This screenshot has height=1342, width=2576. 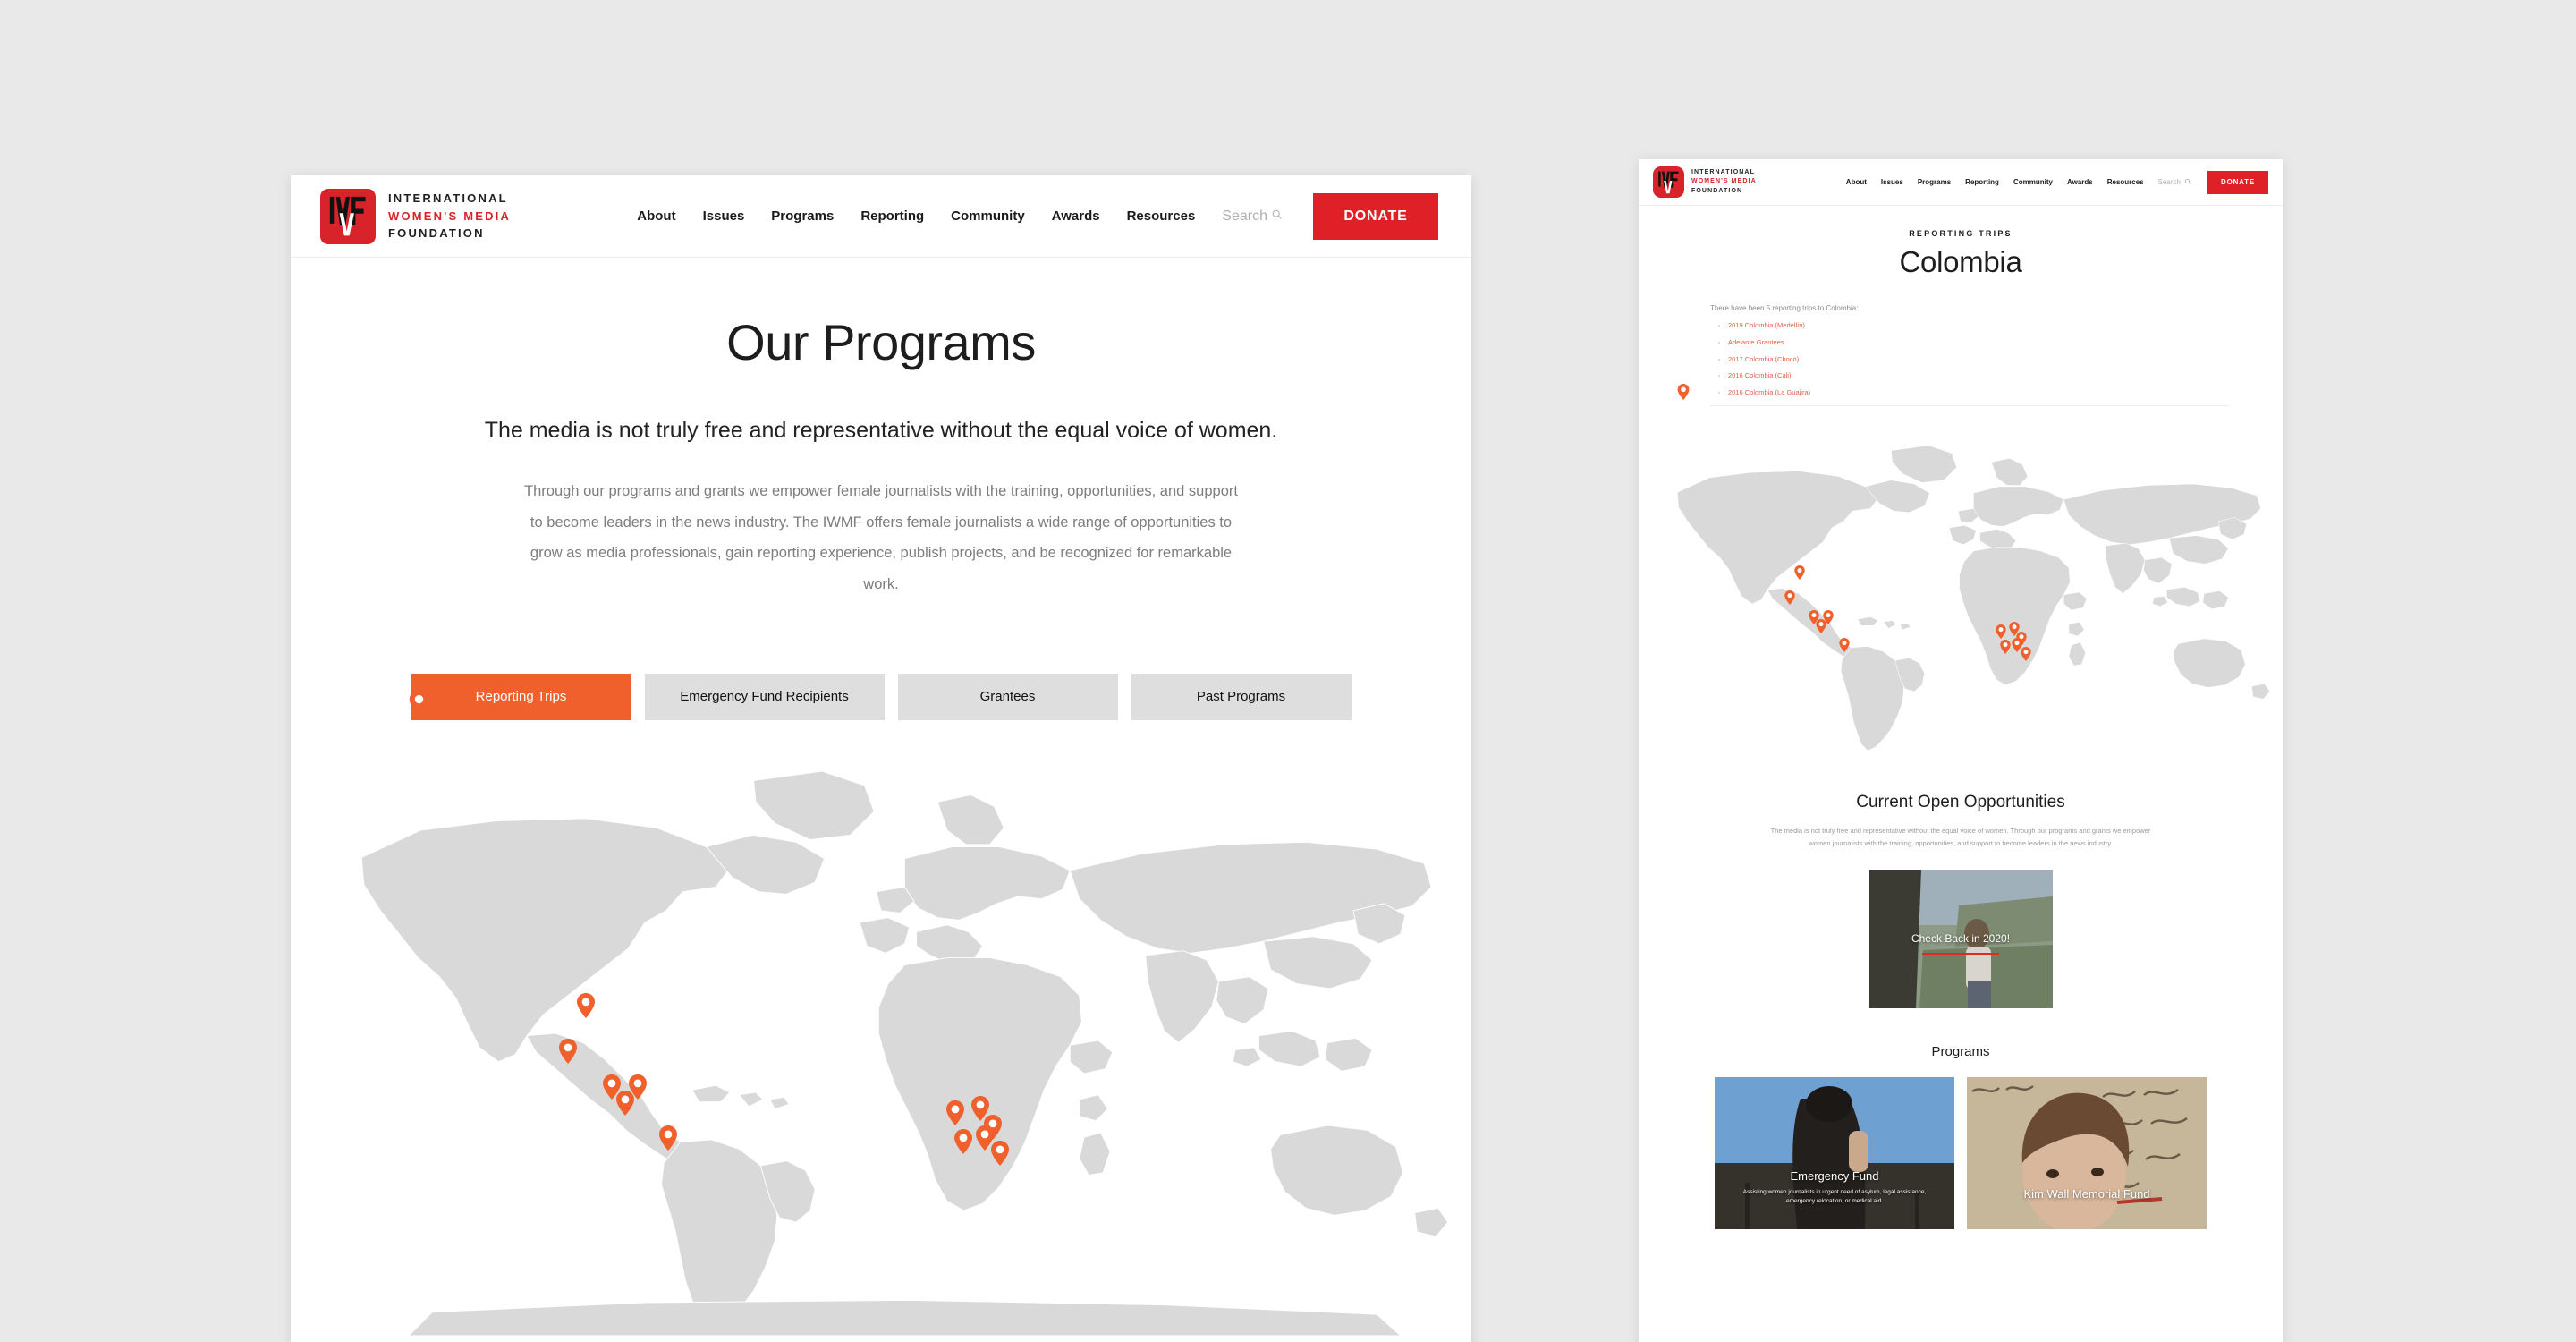 I want to click on brand-line-2-right: WOMEN'S MEDIA, so click(x=1724, y=182).